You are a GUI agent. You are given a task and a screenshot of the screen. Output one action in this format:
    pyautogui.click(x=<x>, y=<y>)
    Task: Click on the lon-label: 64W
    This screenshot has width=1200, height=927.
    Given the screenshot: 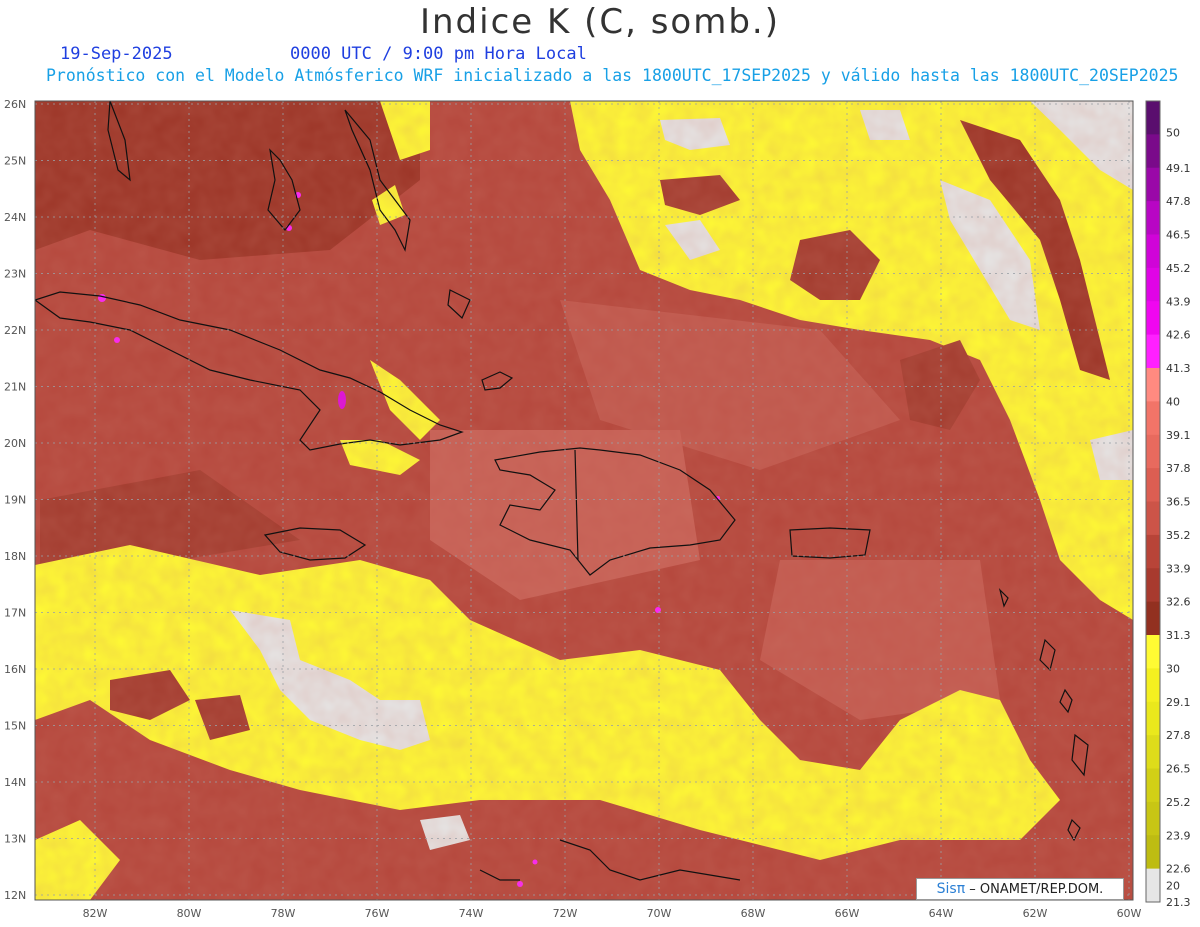 What is the action you would take?
    pyautogui.click(x=941, y=913)
    